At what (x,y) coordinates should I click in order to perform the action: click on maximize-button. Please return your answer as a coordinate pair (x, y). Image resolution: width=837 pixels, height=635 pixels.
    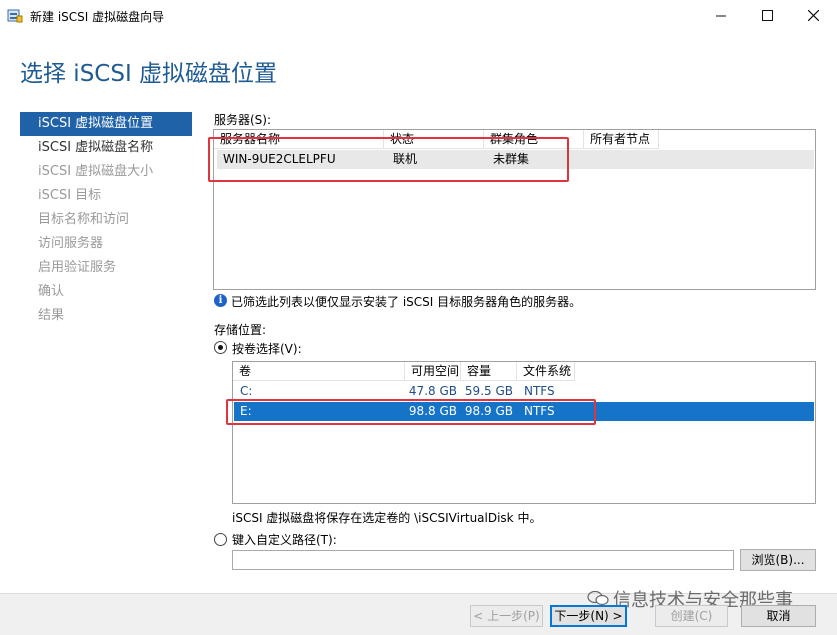
    Looking at the image, I should click on (767, 15).